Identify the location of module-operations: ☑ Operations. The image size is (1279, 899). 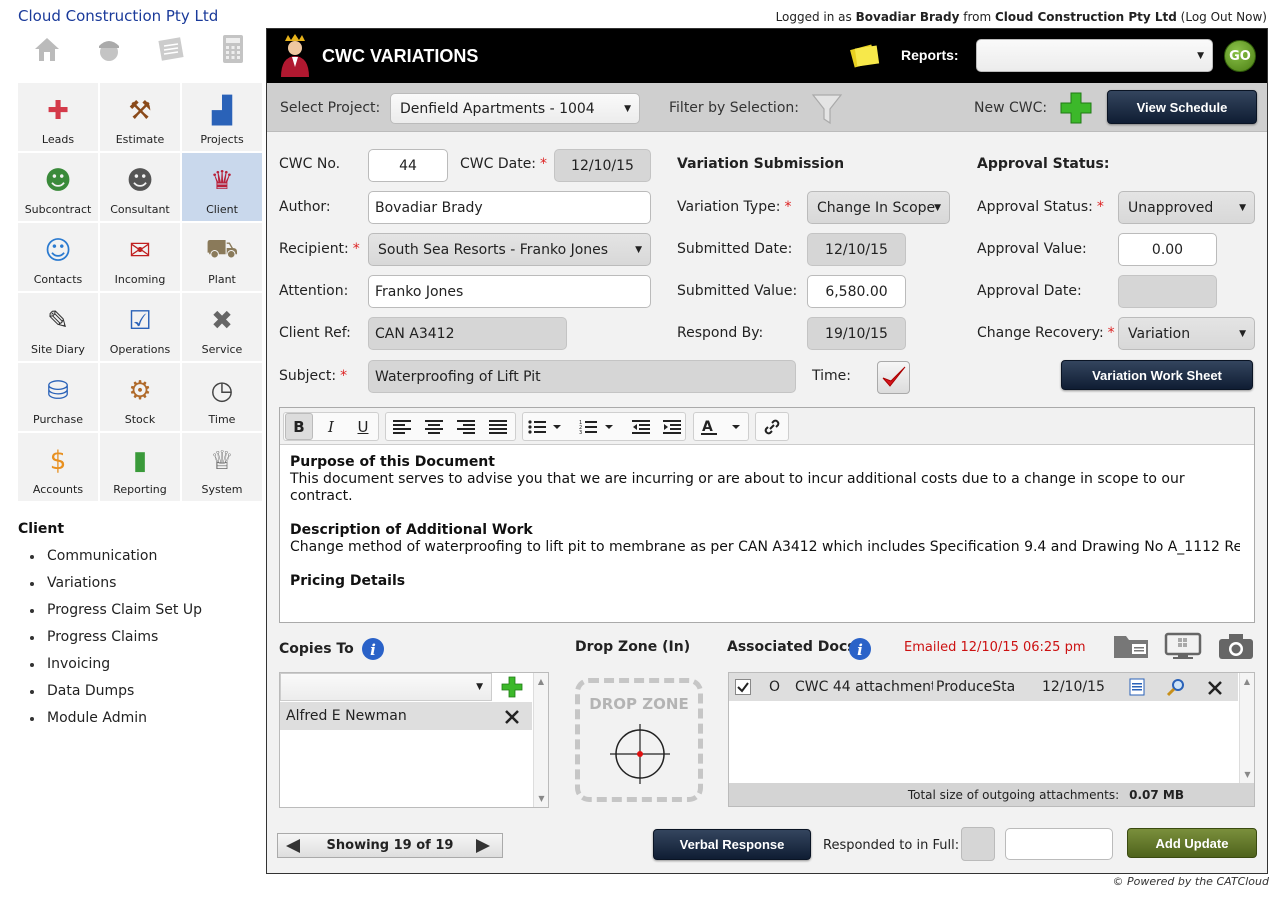
(140, 327).